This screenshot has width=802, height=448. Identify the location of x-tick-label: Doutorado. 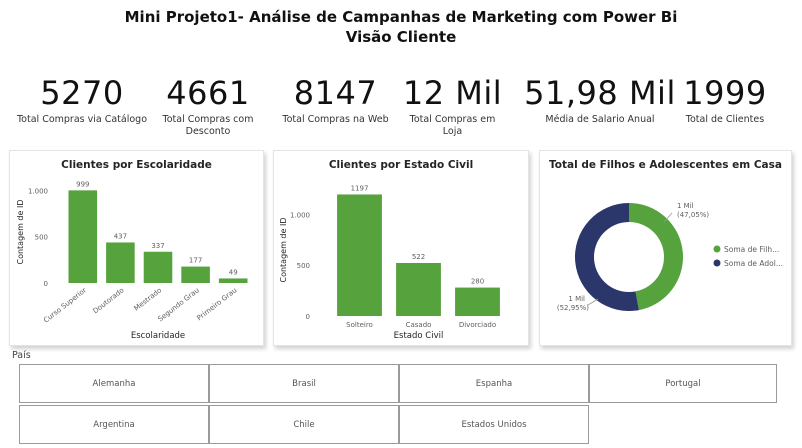
(109, 300).